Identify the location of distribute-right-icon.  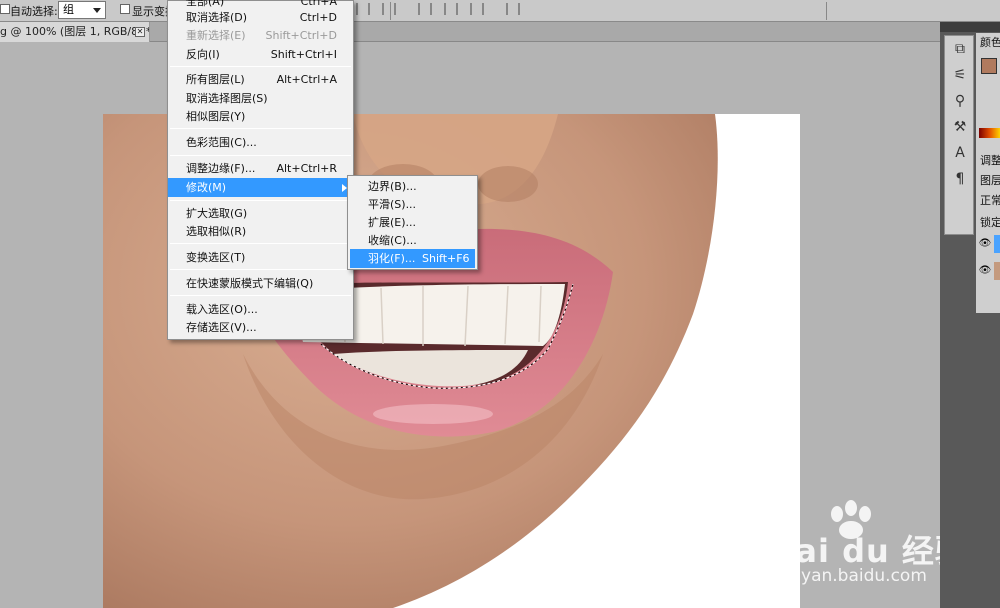
(477, 9).